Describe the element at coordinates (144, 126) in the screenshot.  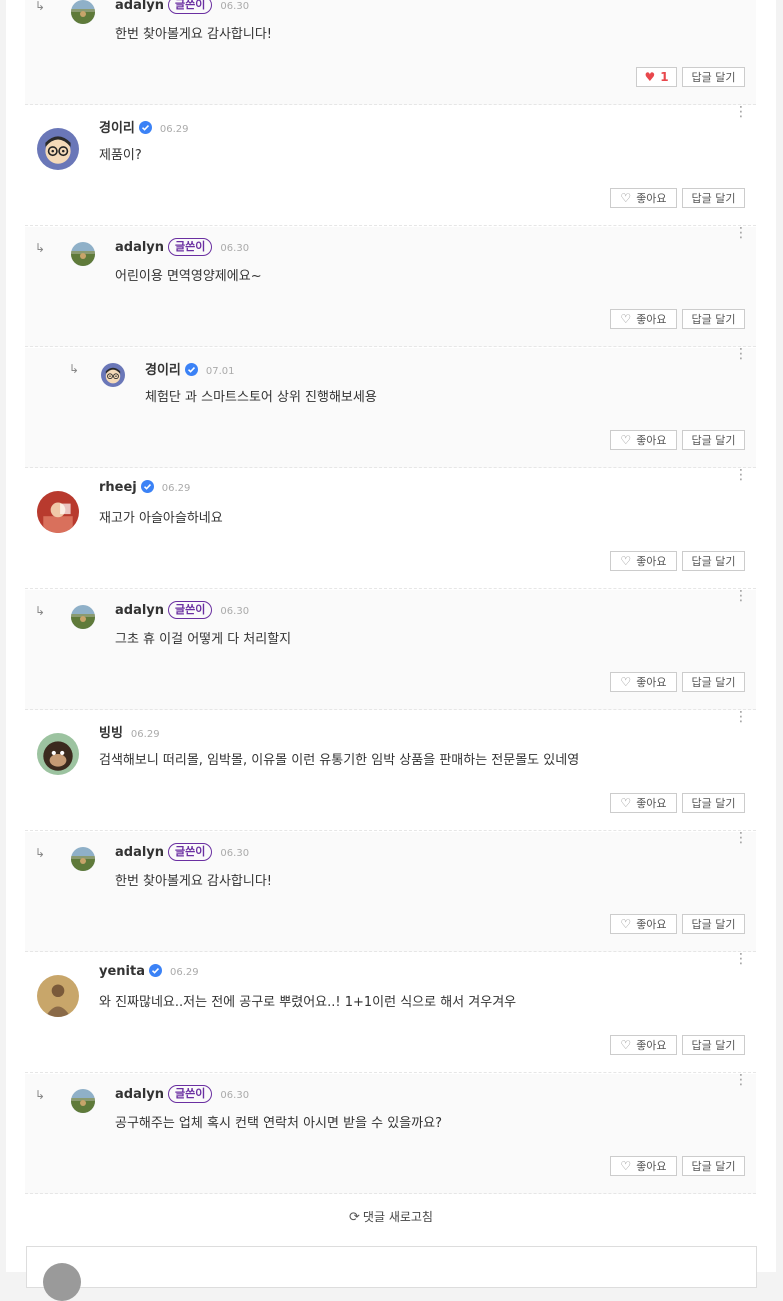
I see `comment-author: 경이리 06.29` at that location.